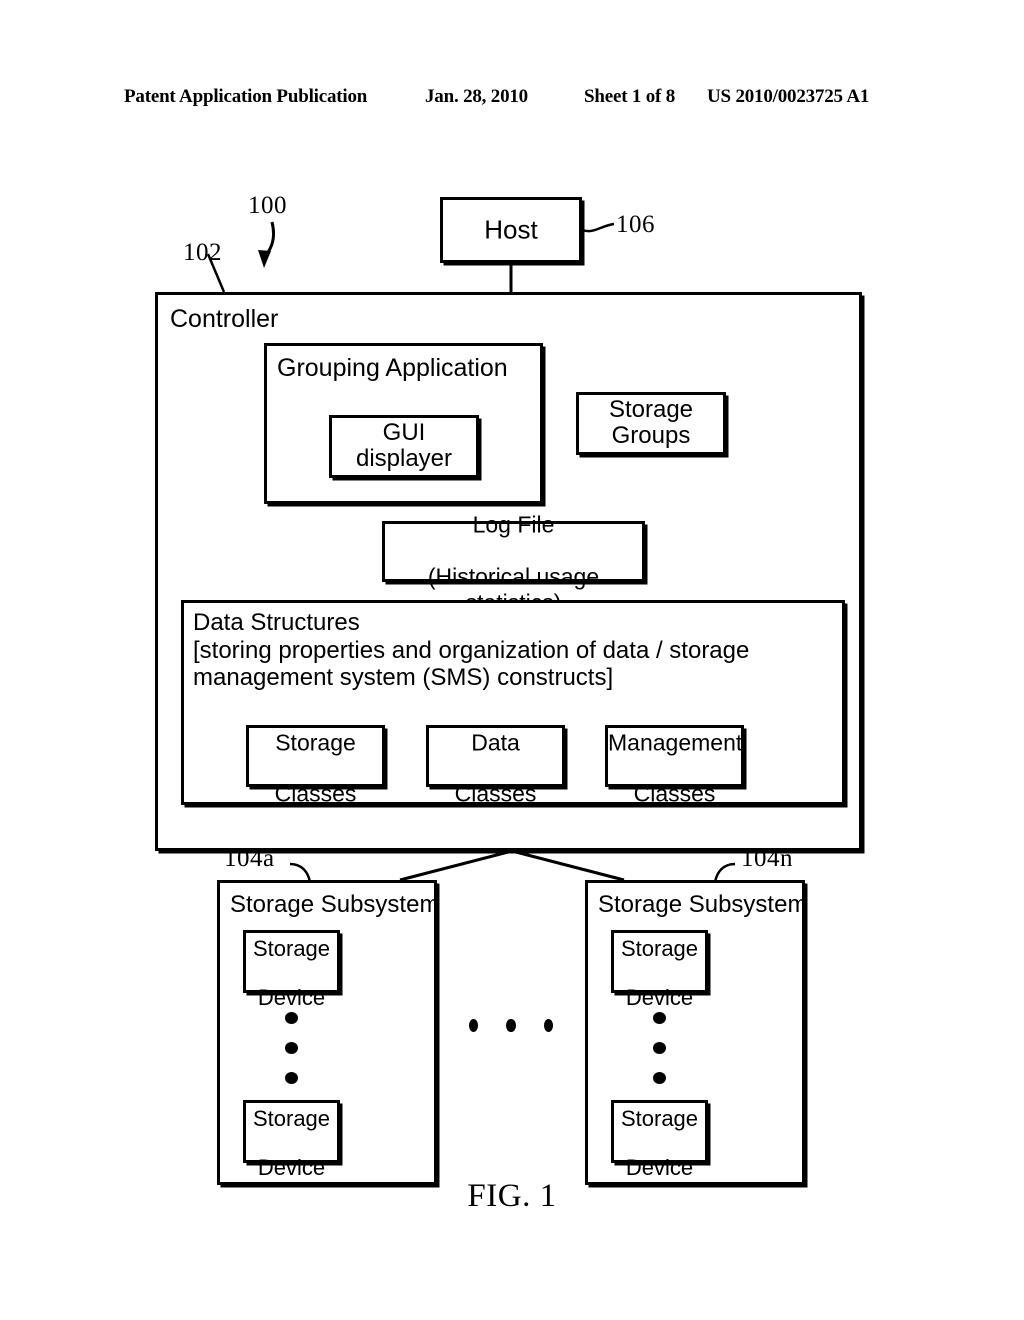 The height and width of the screenshot is (1320, 1024). Describe the element at coordinates (315, 793) in the screenshot. I see `storage-classes-line2: Classes` at that location.